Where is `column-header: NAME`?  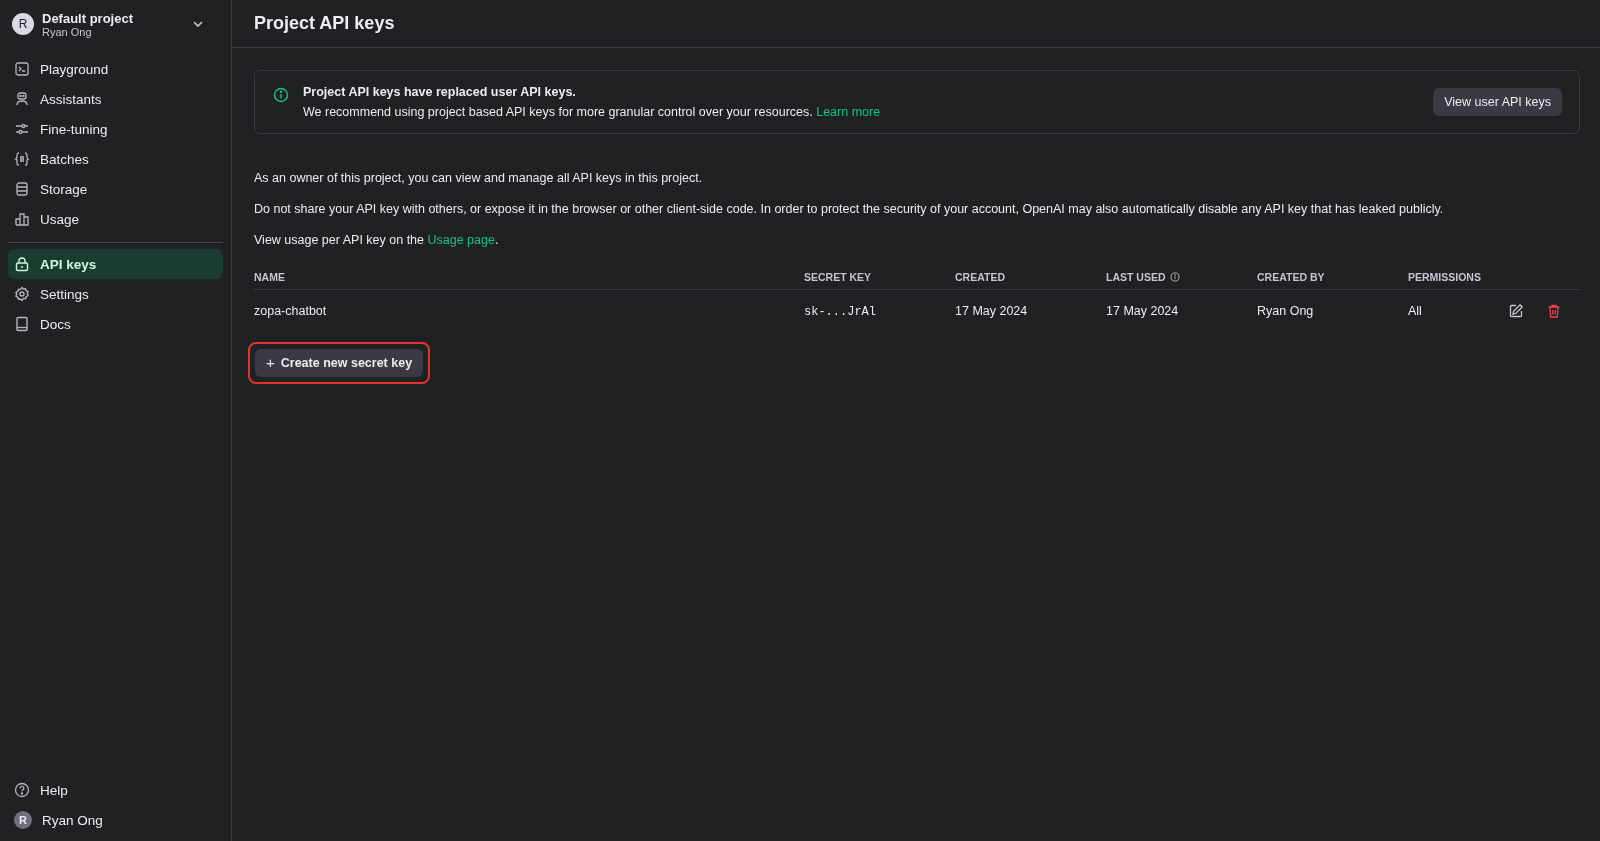
column-header: NAME is located at coordinates (269, 277).